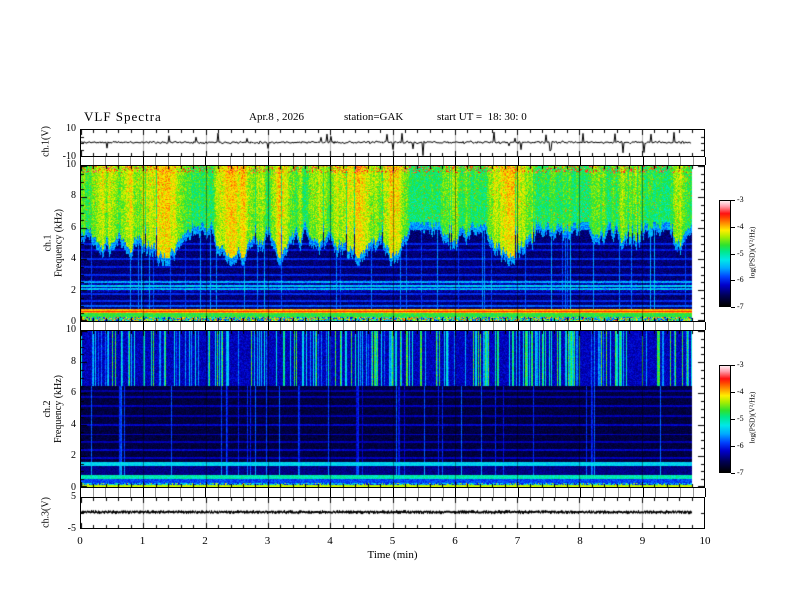 The width and height of the screenshot is (792, 612). What do you see at coordinates (73, 496) in the screenshot?
I see `y-tick-label: 5` at bounding box center [73, 496].